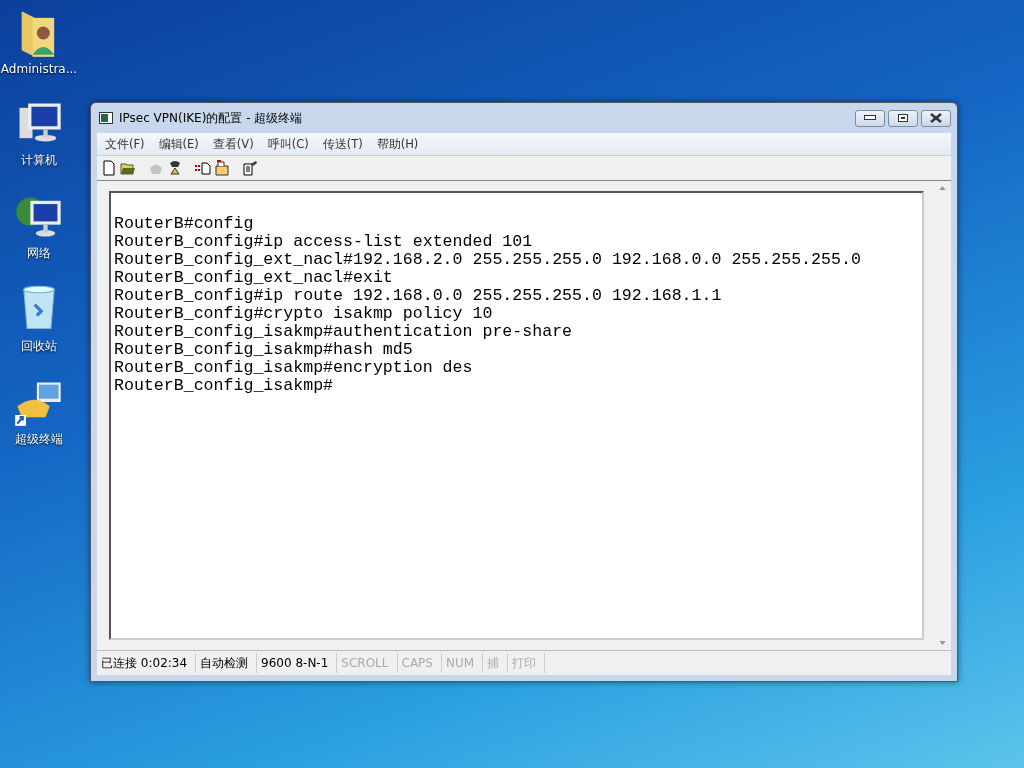 This screenshot has height=768, width=1024. What do you see at coordinates (109, 168) in the screenshot?
I see `new-document-icon` at bounding box center [109, 168].